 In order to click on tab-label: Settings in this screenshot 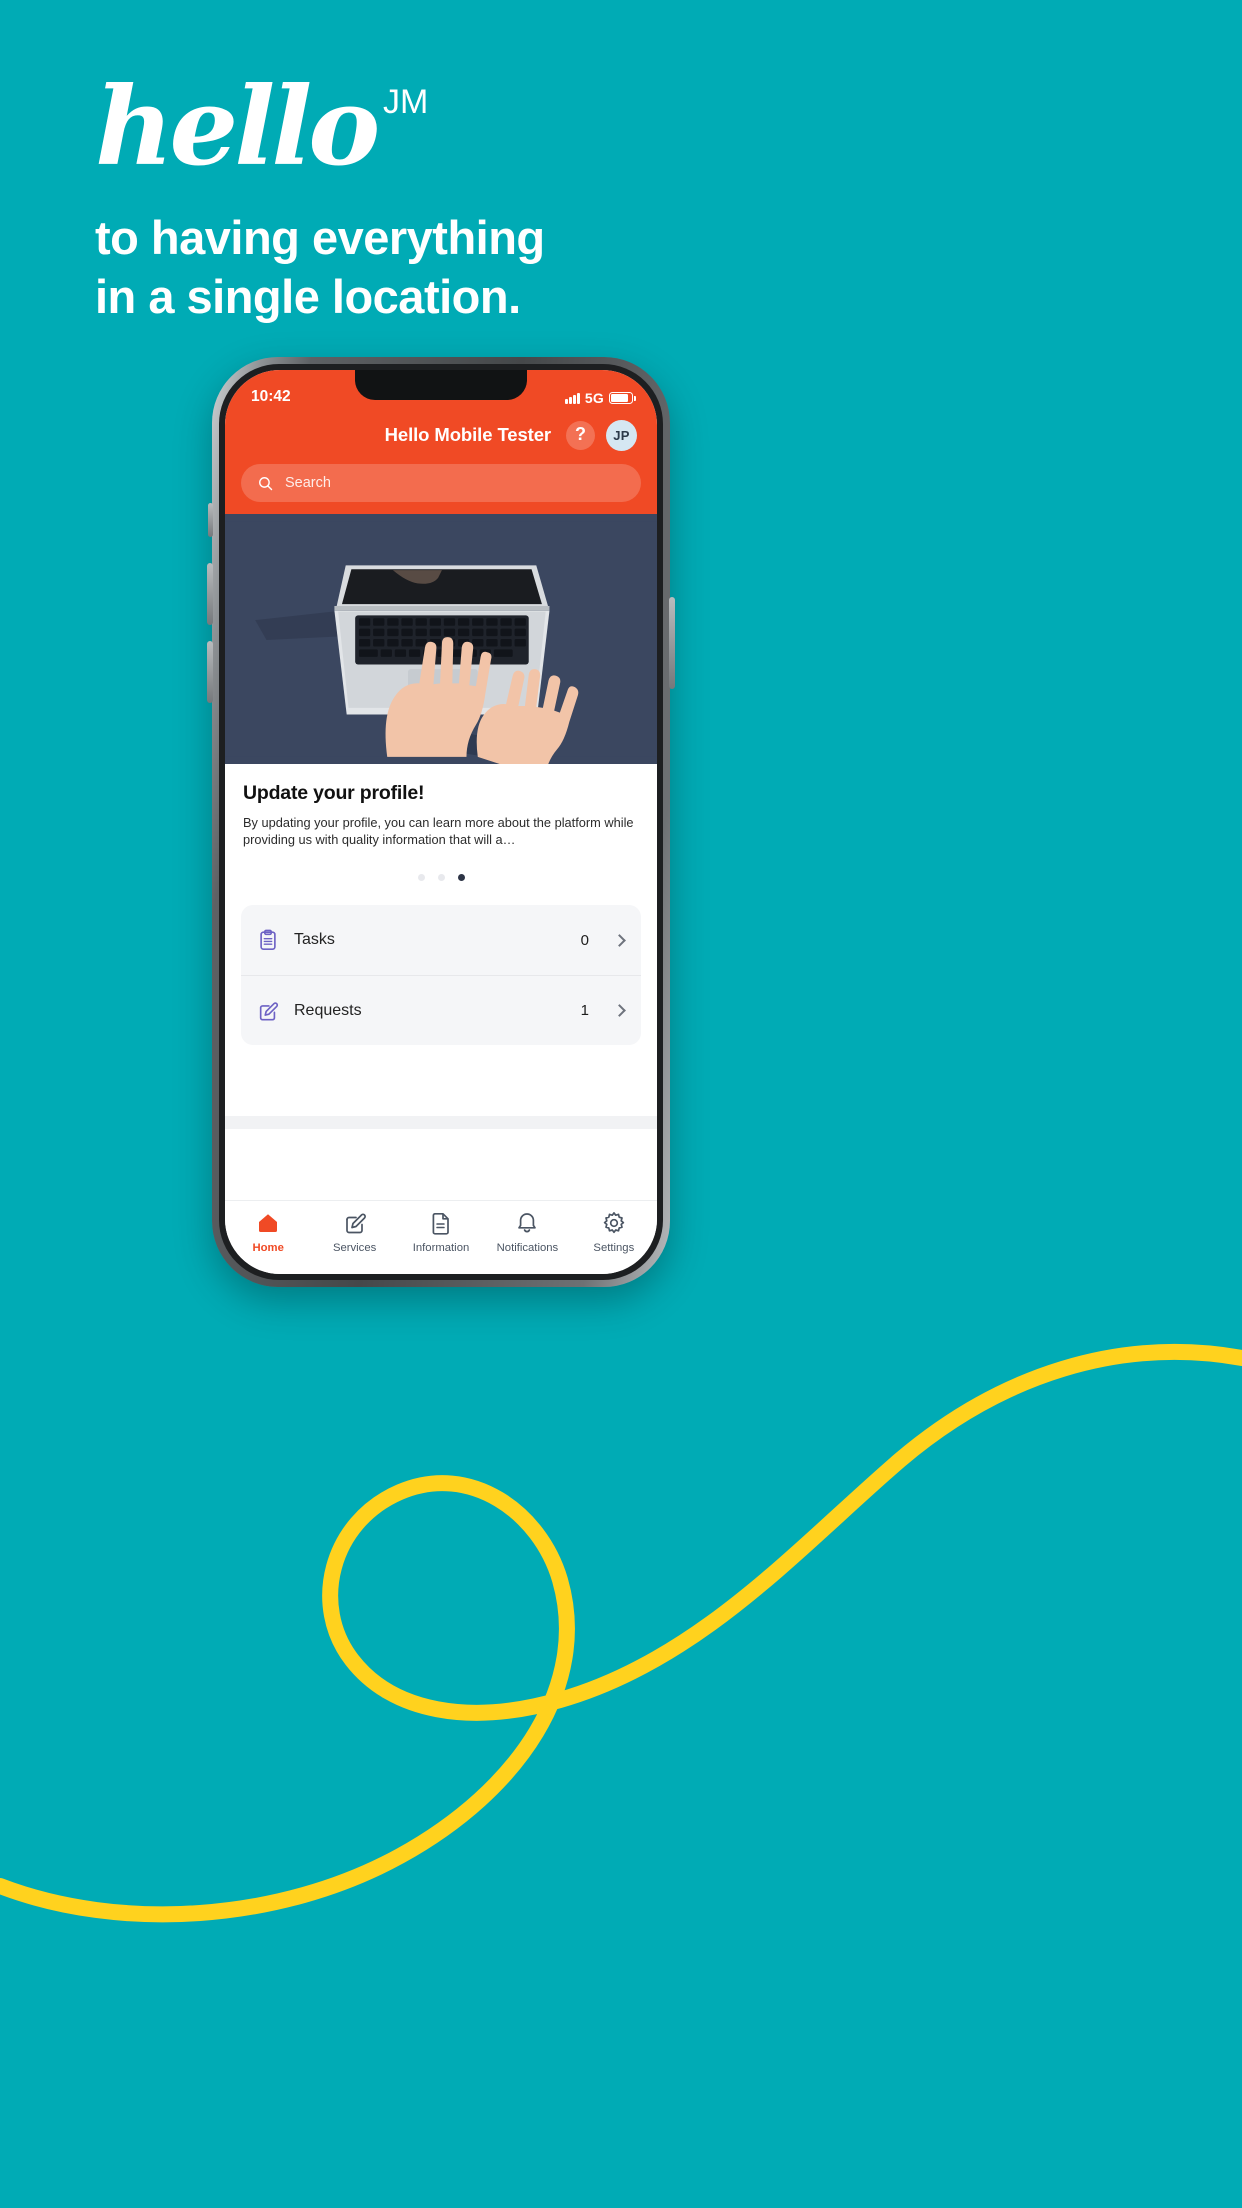, I will do `click(614, 1248)`.